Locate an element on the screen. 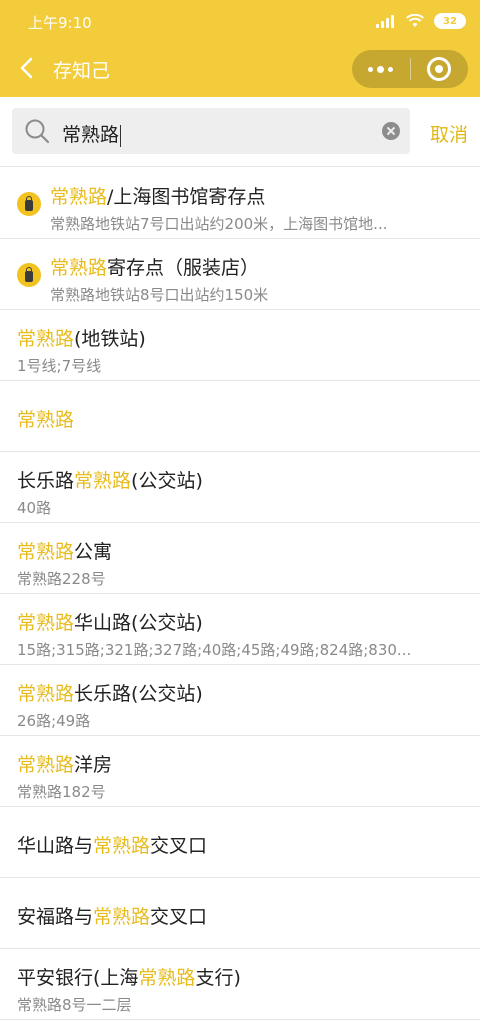 This screenshot has height=1020, width=480. result-title: 常熟路洋房 is located at coordinates (64, 763).